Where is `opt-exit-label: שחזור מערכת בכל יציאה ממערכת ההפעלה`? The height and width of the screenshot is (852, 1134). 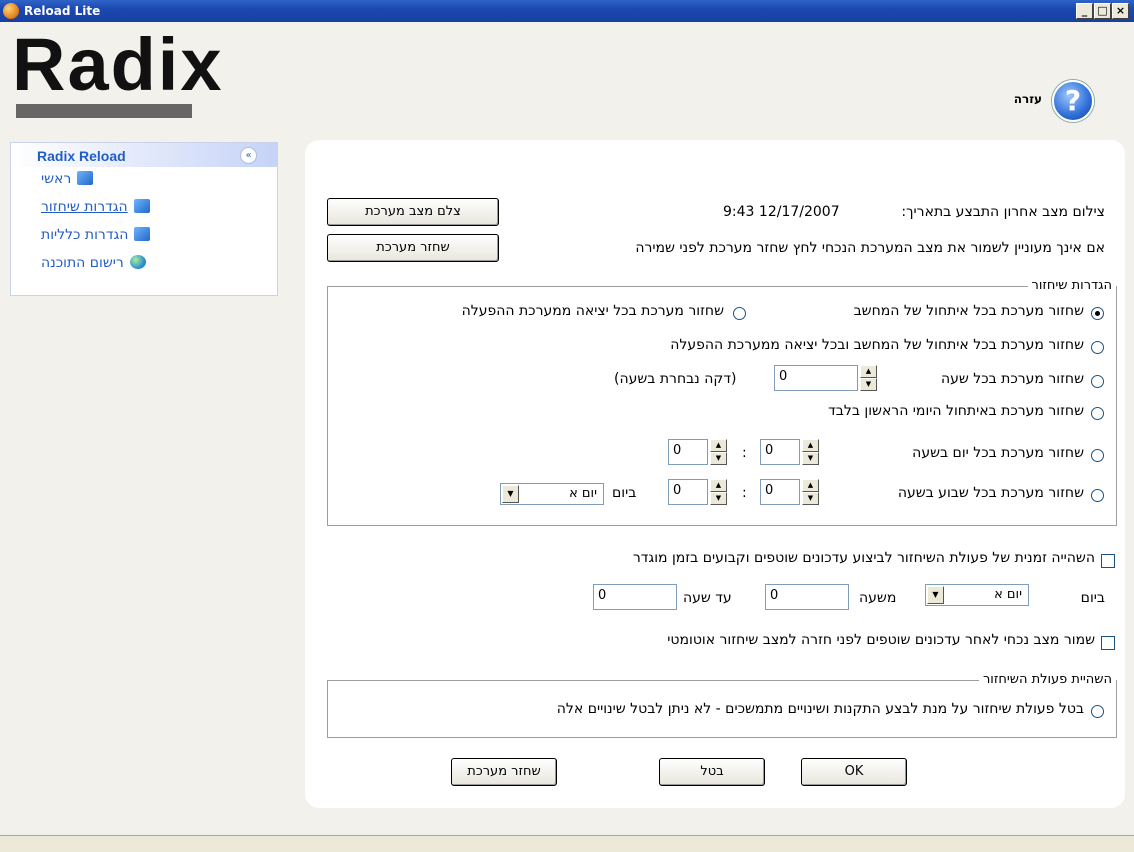 opt-exit-label: שחזור מערכת בכל יציאה ממערכת ההפעלה is located at coordinates (593, 311).